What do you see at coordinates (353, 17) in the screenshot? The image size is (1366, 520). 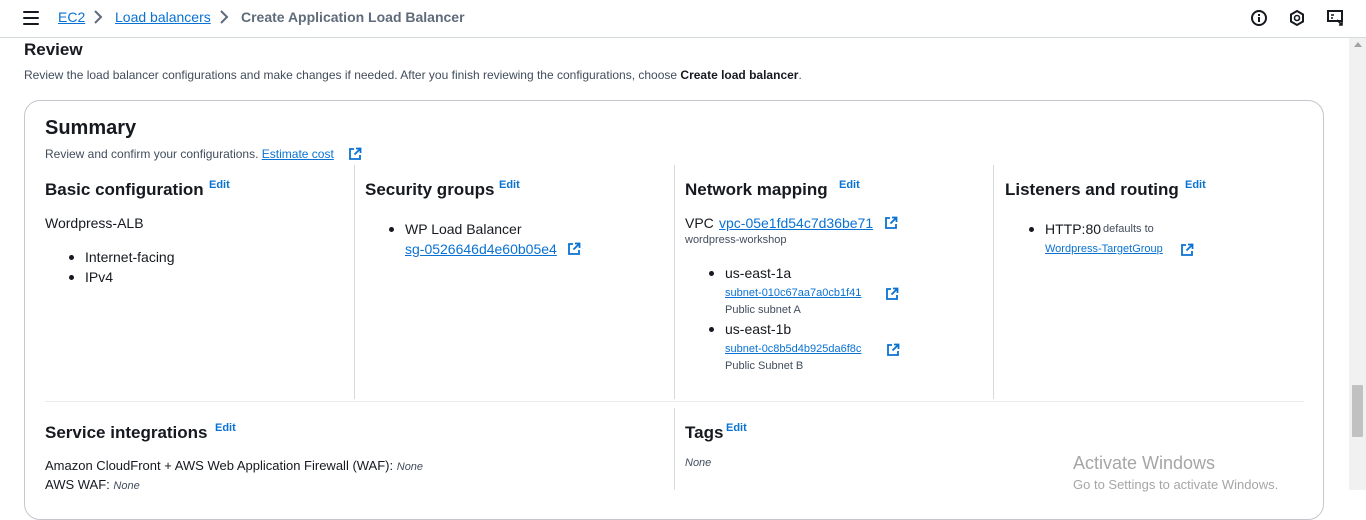 I see `breadcrumb-current: Create Application Load Balancer` at bounding box center [353, 17].